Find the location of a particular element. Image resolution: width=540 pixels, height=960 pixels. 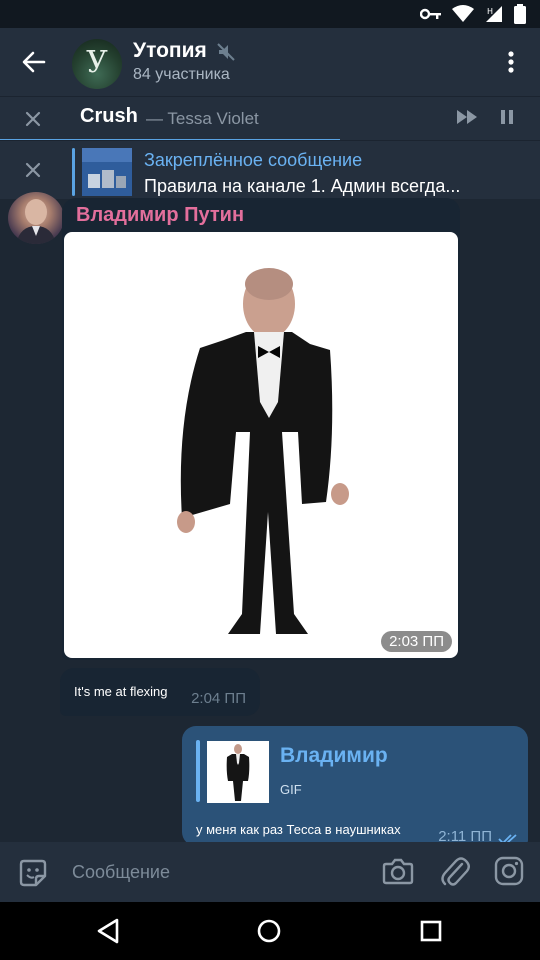

text-message-bubble: It's me at flexing 2:04 ПП is located at coordinates (160, 692).